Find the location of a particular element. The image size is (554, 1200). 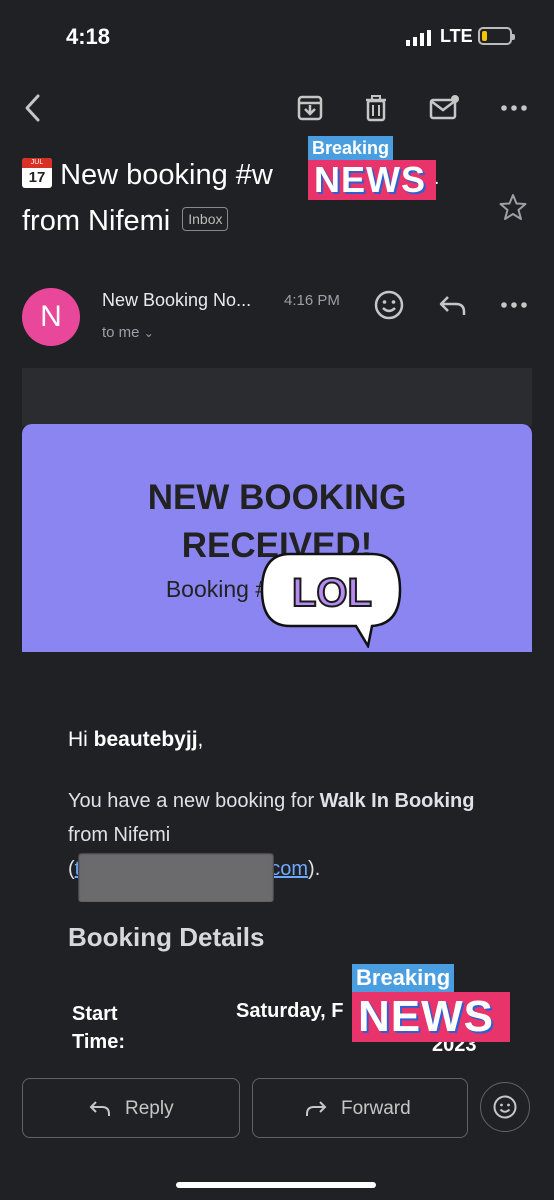

redaction-box is located at coordinates (176, 877).